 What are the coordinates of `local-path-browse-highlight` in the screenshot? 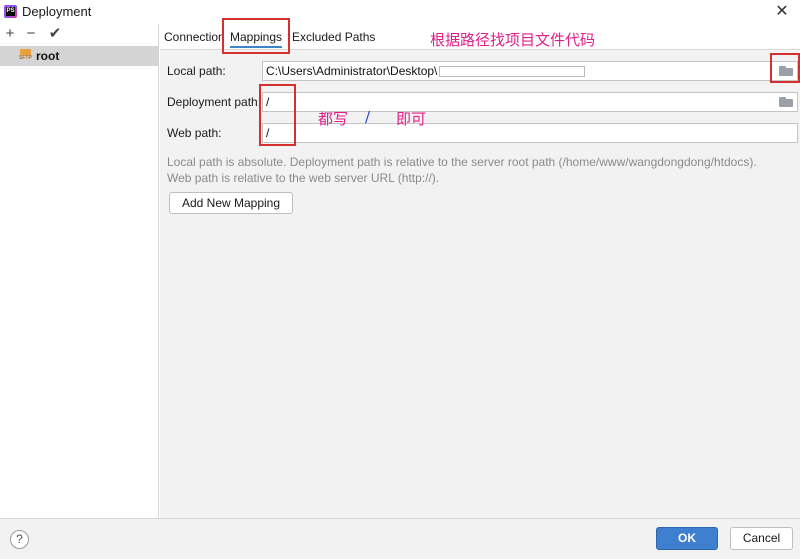 It's located at (785, 68).